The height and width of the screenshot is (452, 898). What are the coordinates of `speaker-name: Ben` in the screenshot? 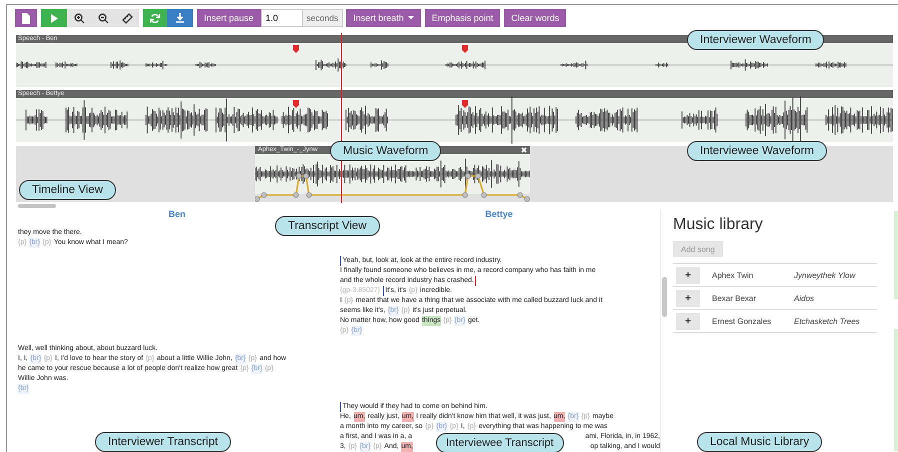 It's located at (176, 215).